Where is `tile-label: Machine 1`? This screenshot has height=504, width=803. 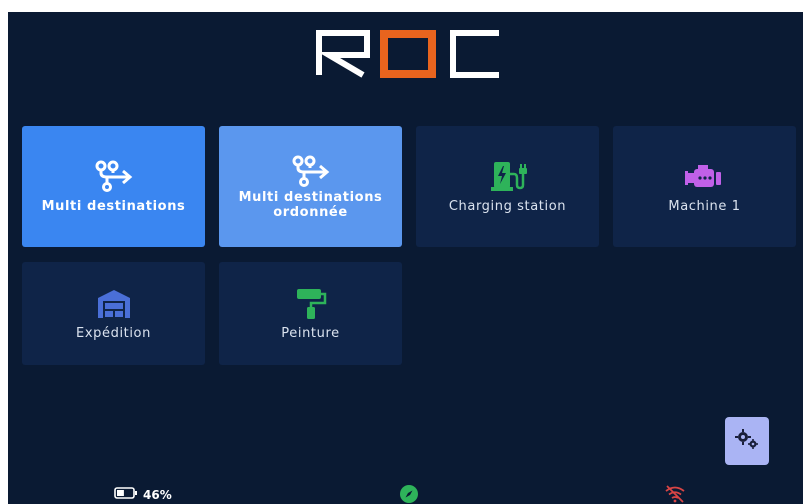
tile-label: Machine 1 is located at coordinates (704, 206).